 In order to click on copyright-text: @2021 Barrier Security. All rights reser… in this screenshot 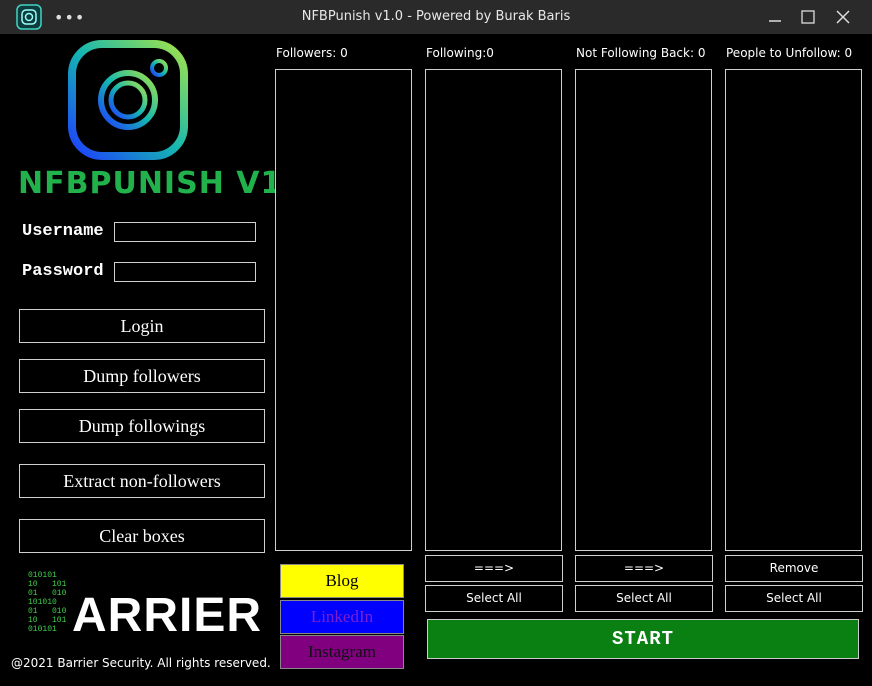, I will do `click(141, 663)`.